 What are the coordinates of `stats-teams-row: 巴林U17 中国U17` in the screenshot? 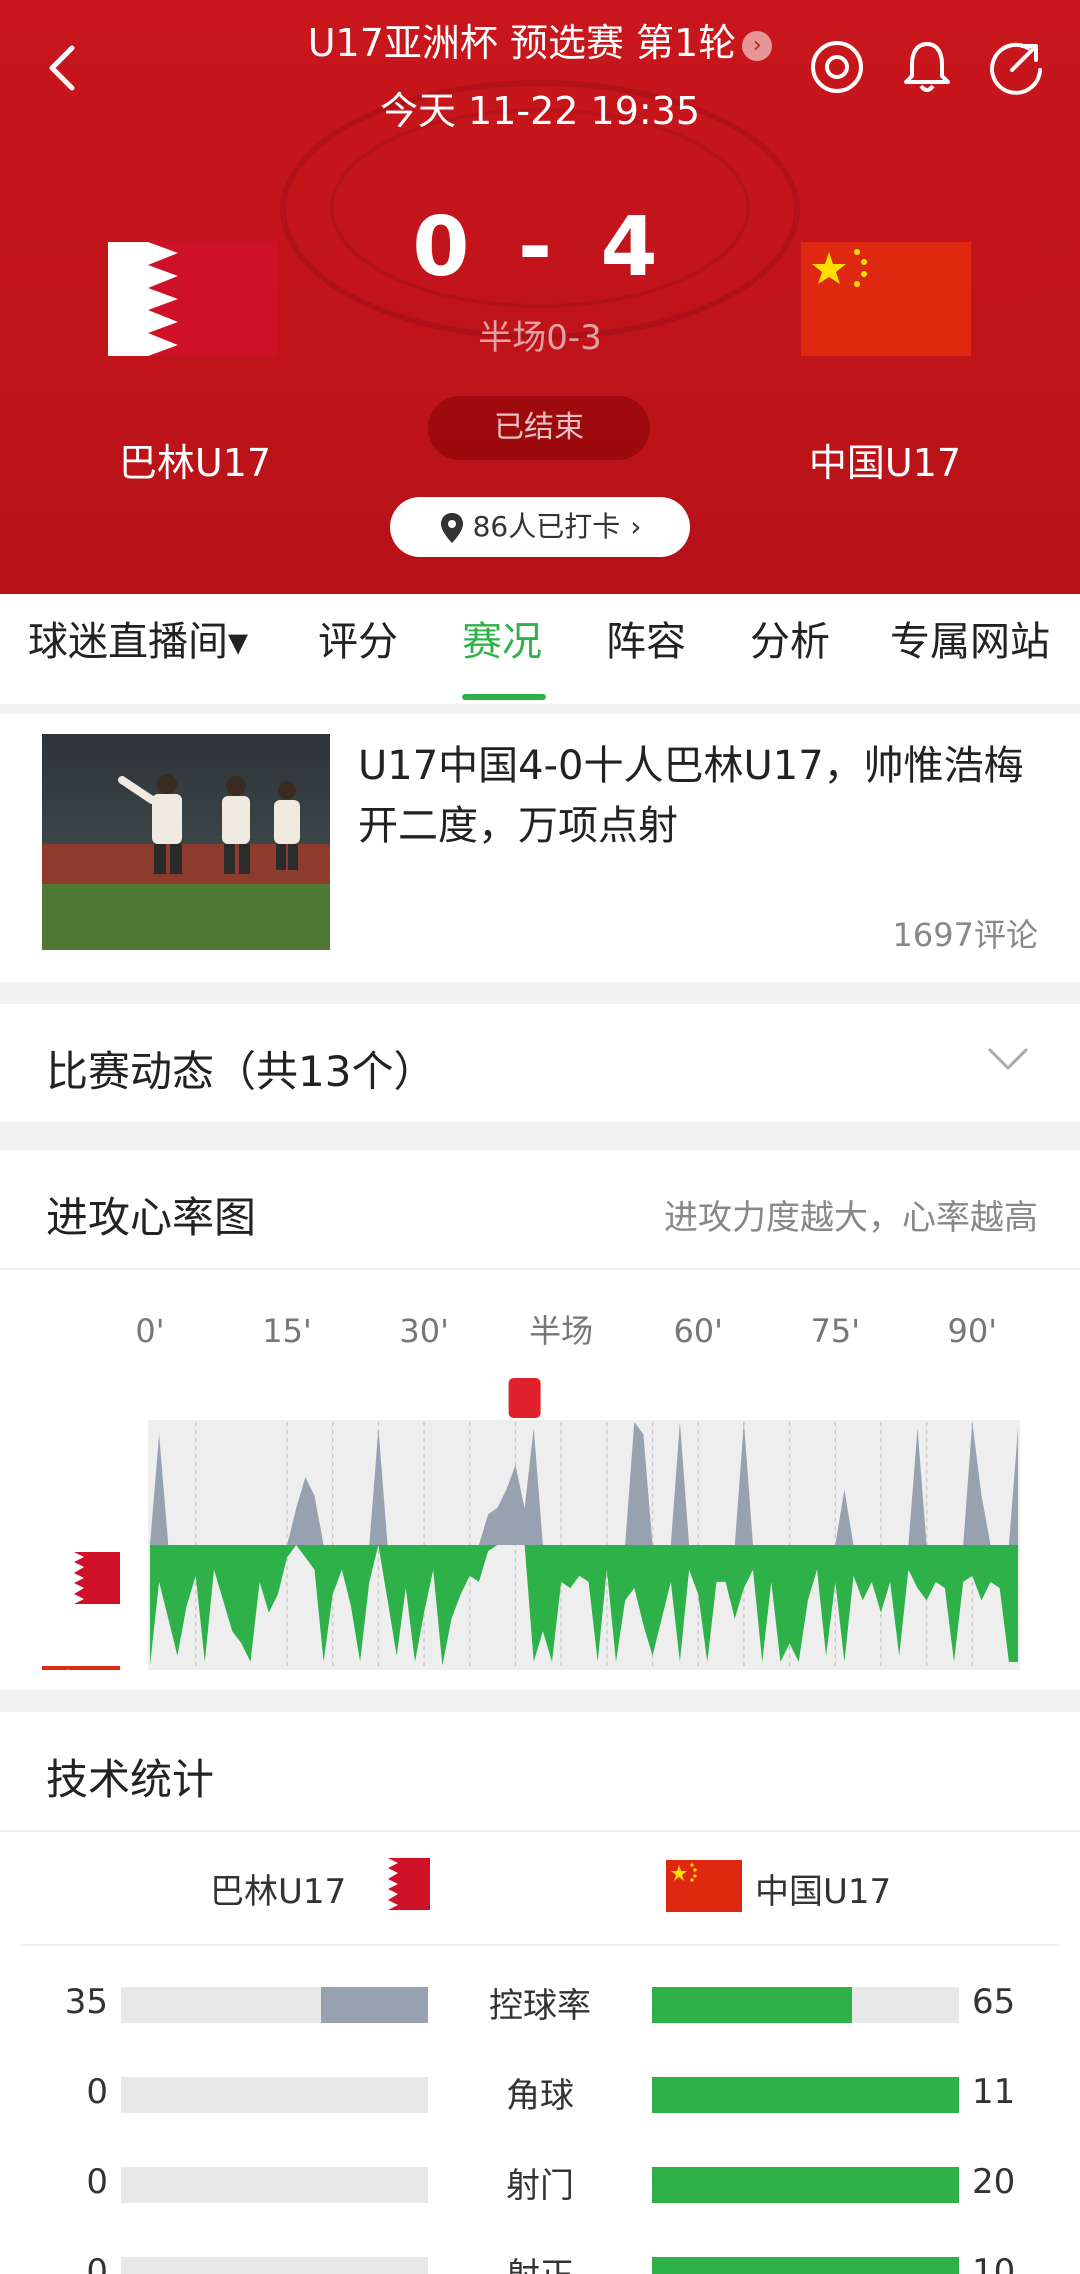 It's located at (540, 1891).